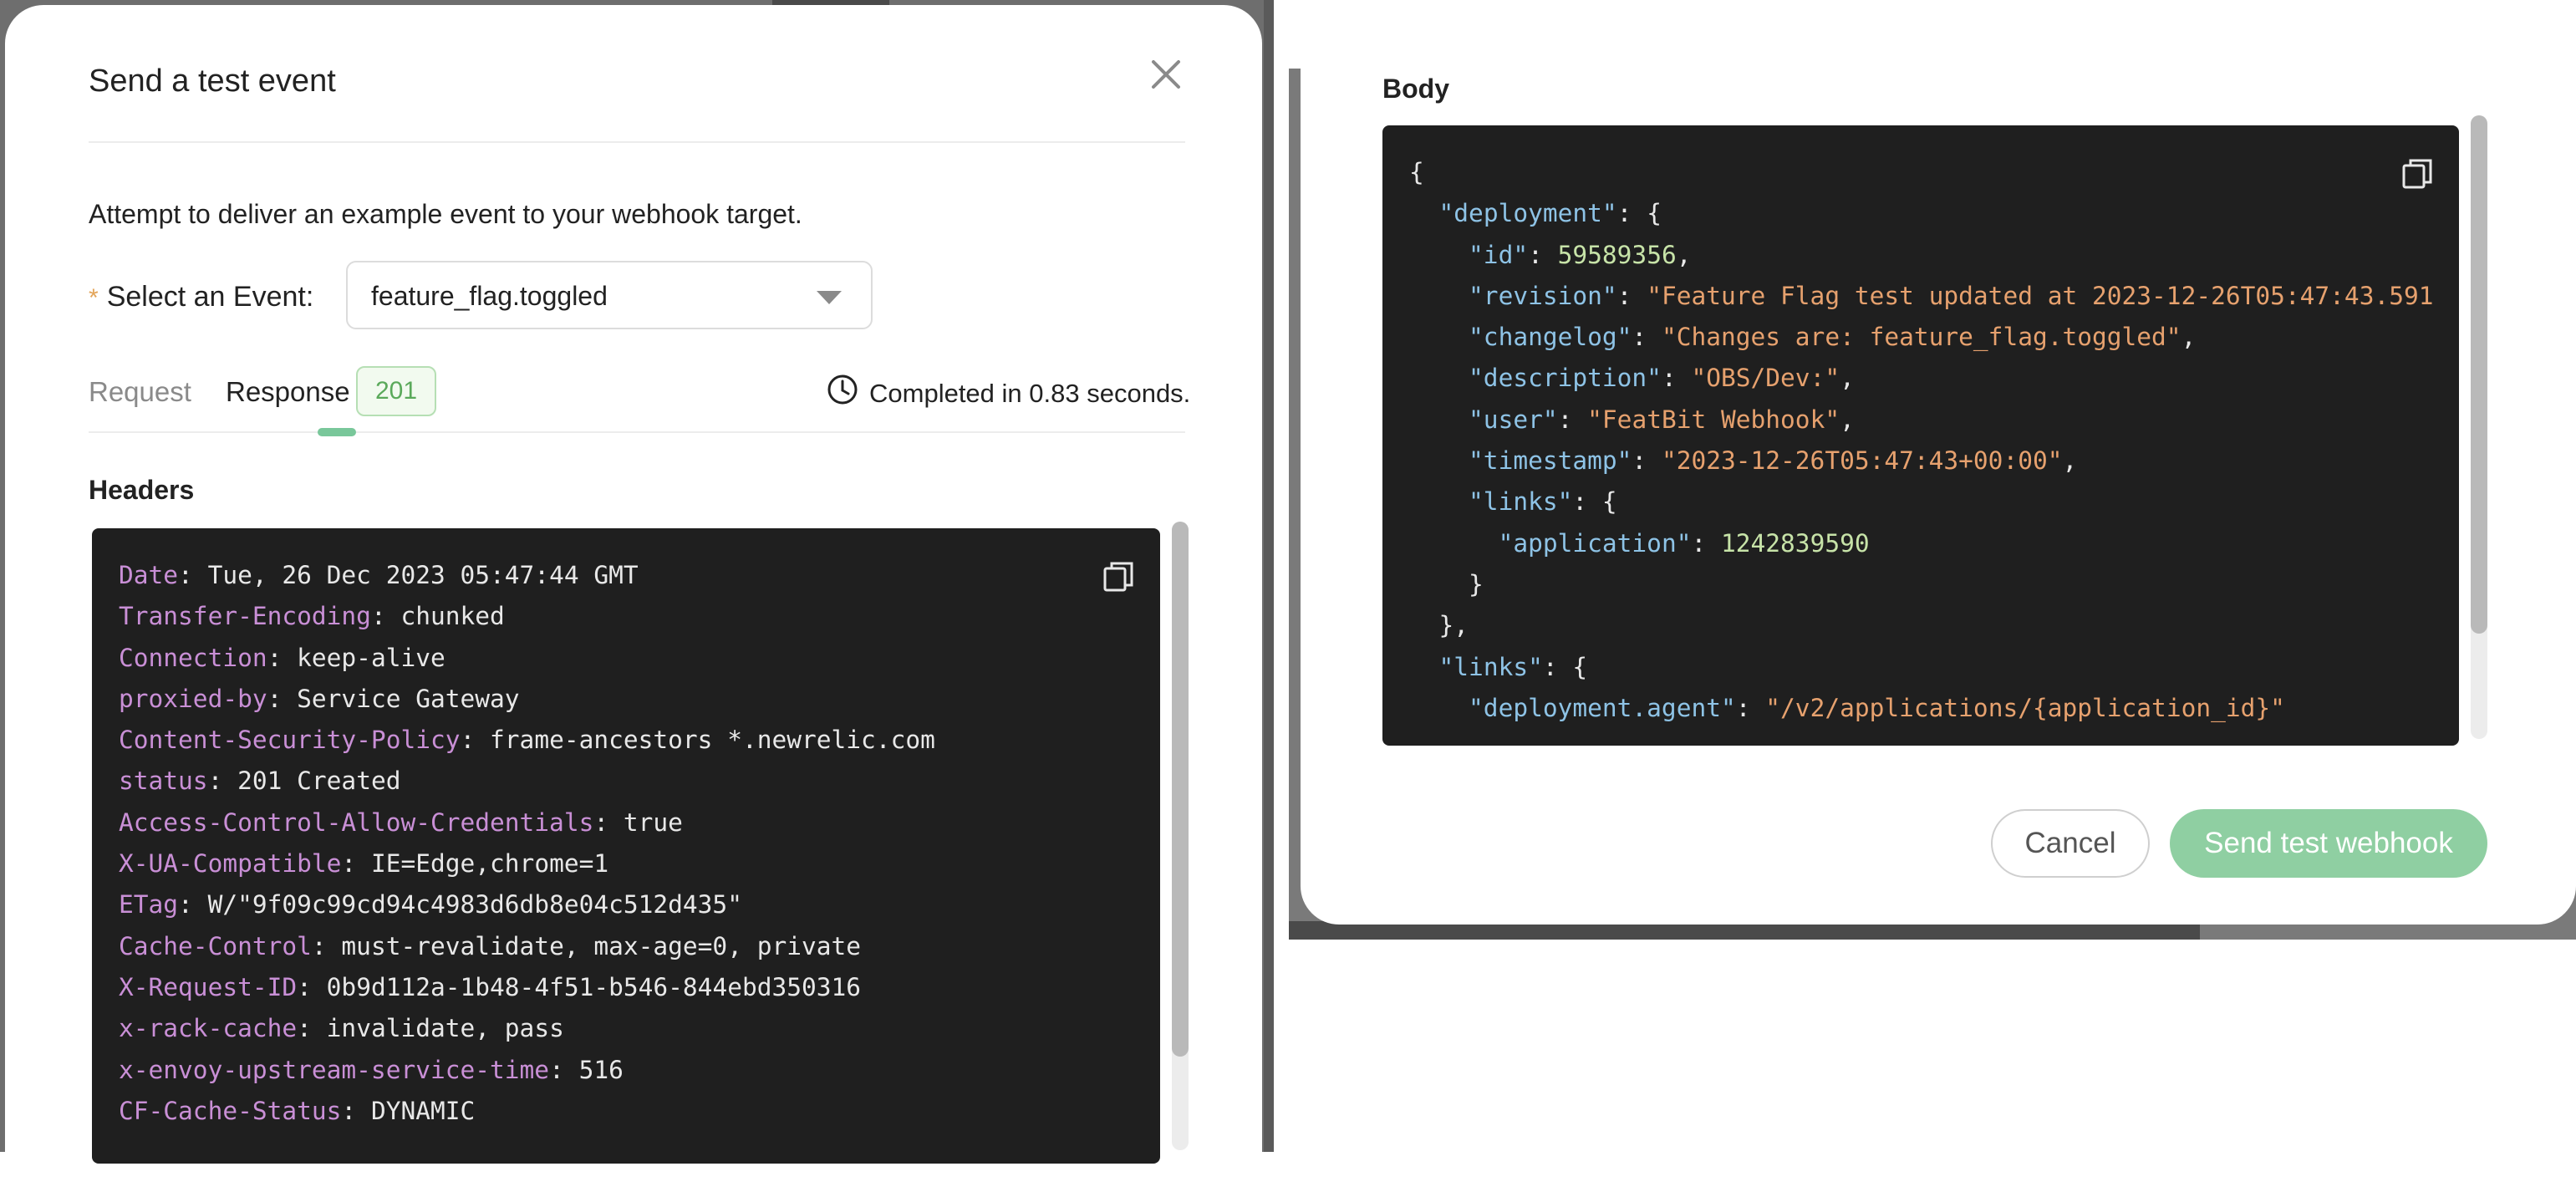  I want to click on header-line: Date: Tue, 26 Dec 2023 05:47:44 GMT, so click(379, 575).